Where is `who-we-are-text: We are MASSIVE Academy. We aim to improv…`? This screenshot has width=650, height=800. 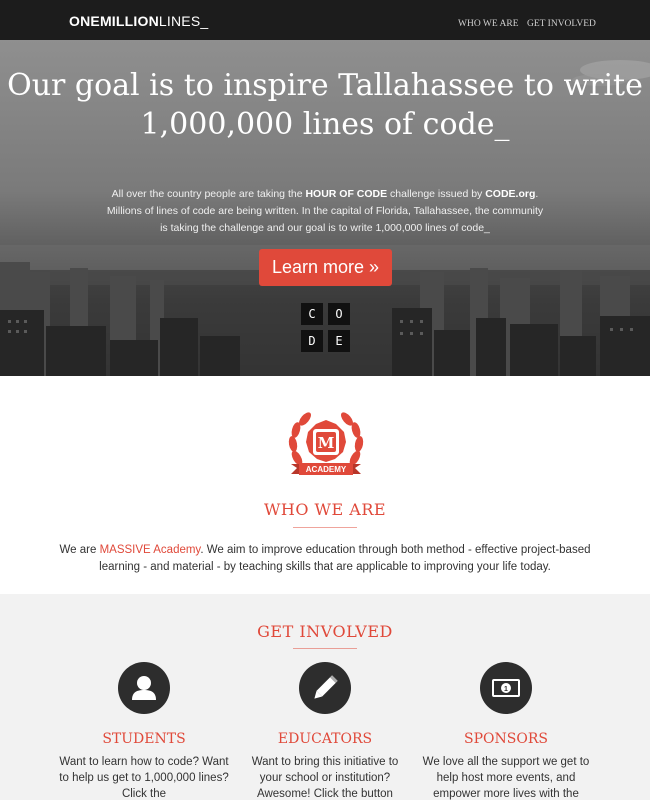 who-we-are-text: We are MASSIVE Academy. We aim to improv… is located at coordinates (325, 558).